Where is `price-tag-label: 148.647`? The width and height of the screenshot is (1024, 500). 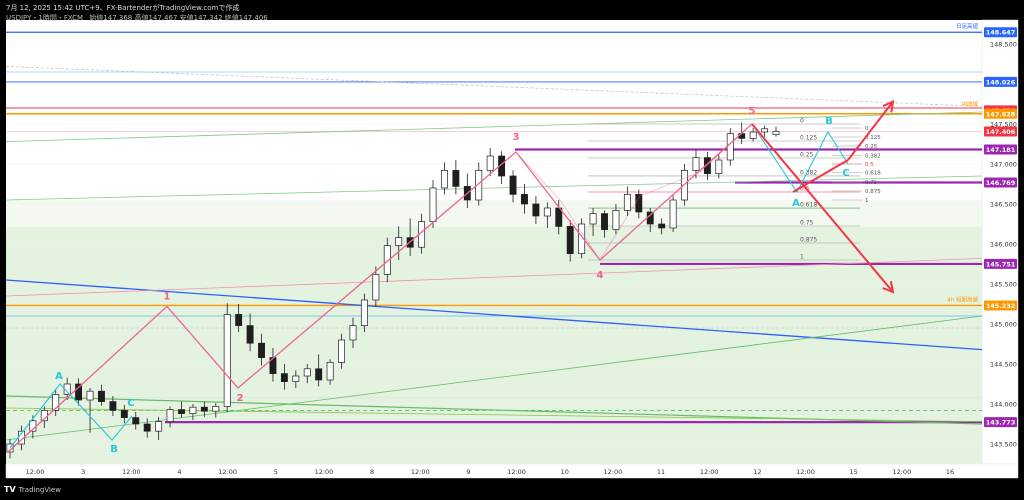
price-tag-label: 148.647 is located at coordinates (1001, 33).